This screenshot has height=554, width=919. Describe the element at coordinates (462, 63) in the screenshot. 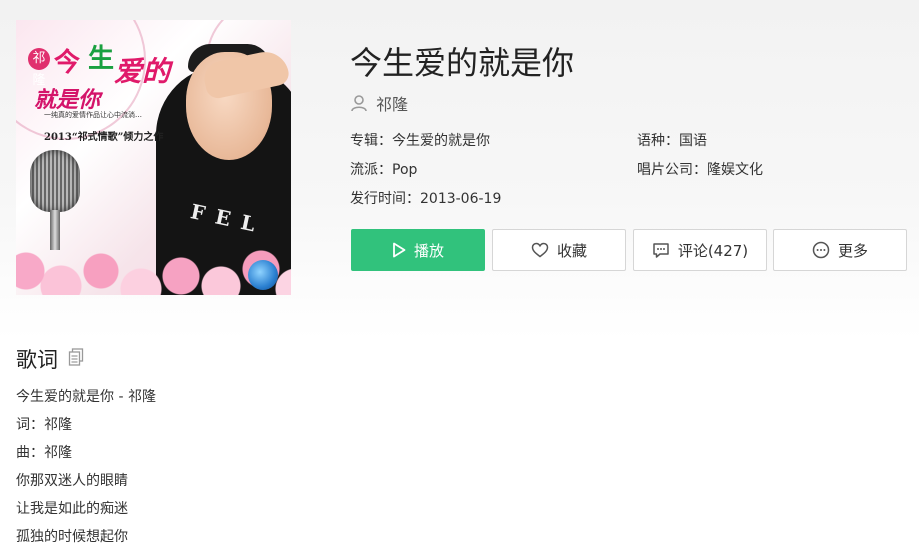

I see `song-title: 今生爱的就是你` at that location.